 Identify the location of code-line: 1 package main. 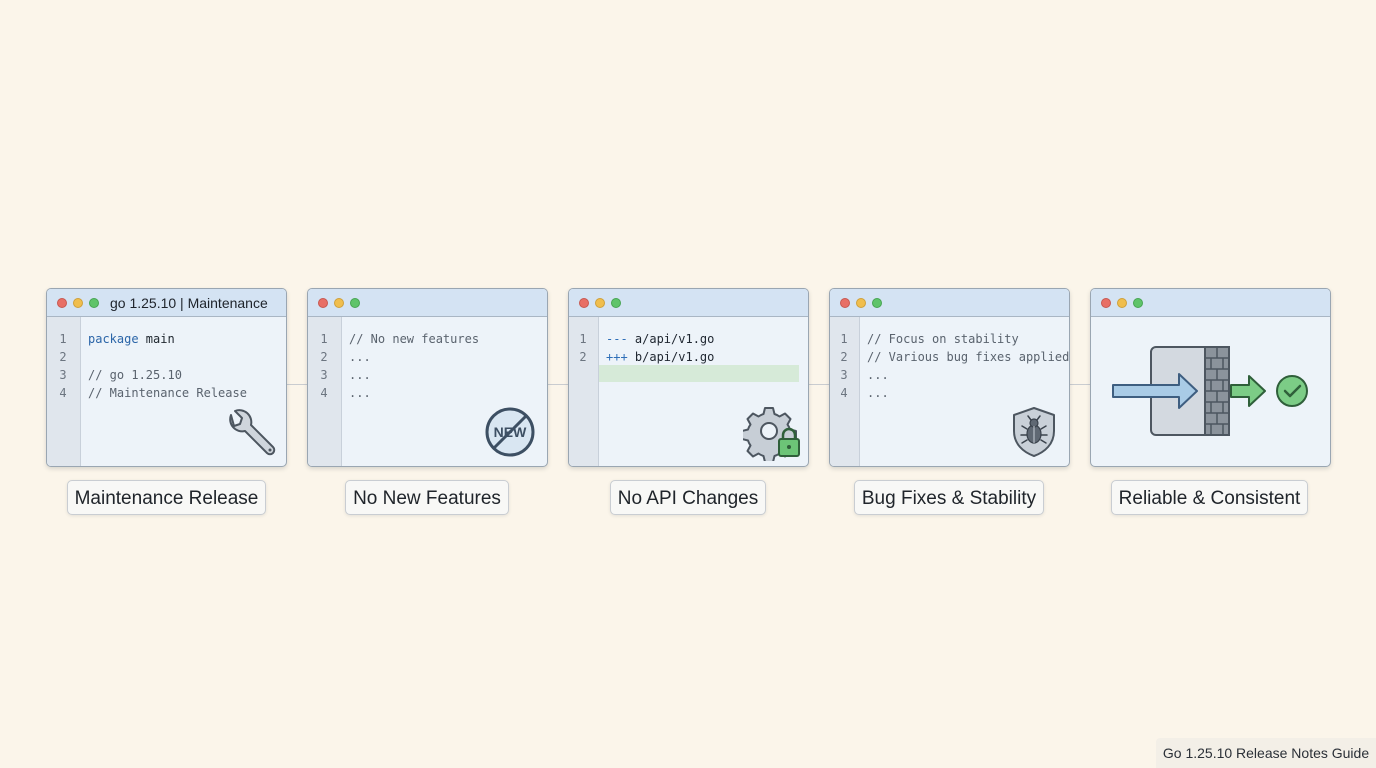
(166, 339).